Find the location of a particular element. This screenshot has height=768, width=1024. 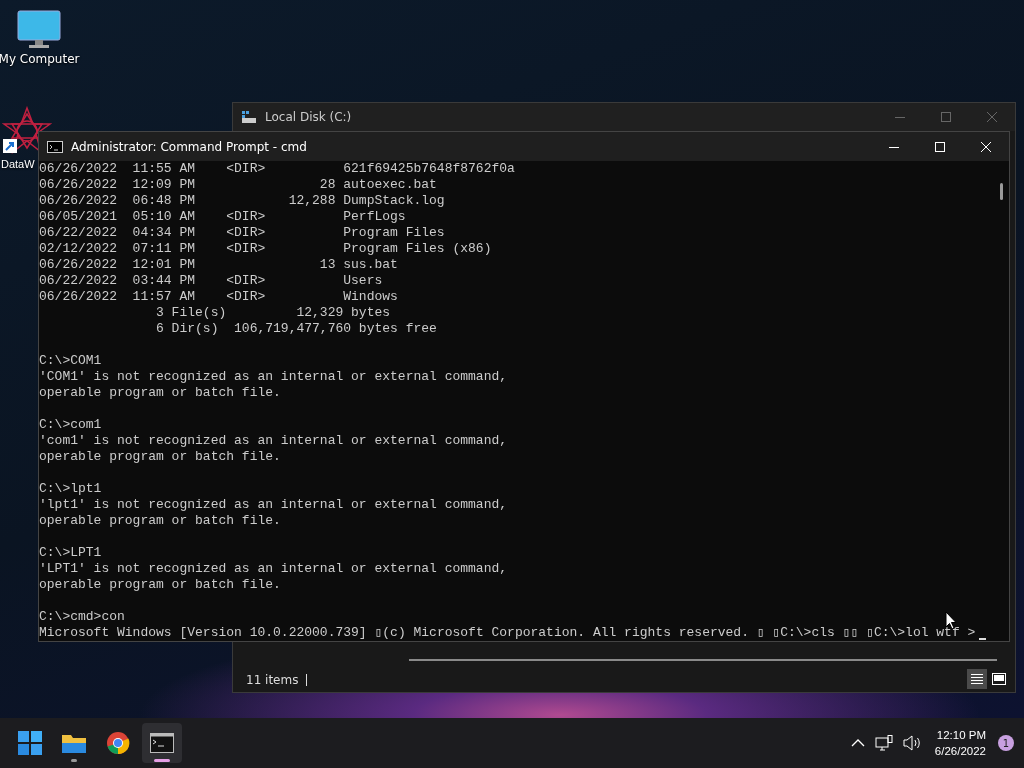

terminal-line: 'LPT1' is not recognized as an internal or external command, is located at coordinates (273, 569).